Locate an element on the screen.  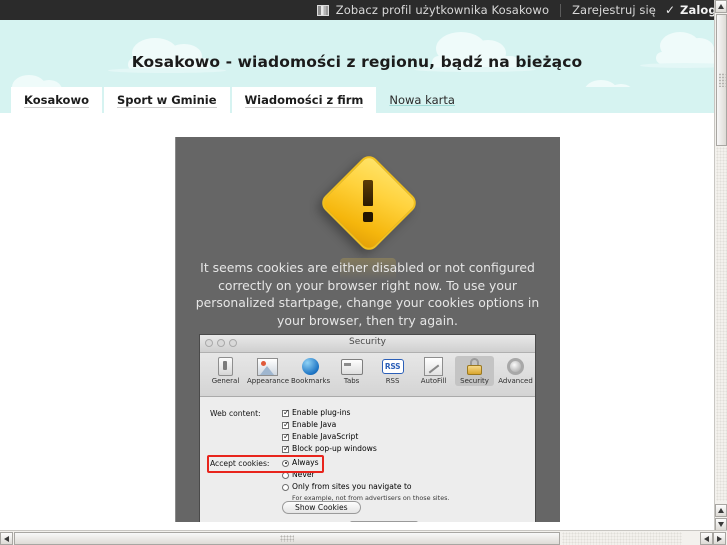
tab-label: Sport w Gminie is located at coordinates (166, 100).